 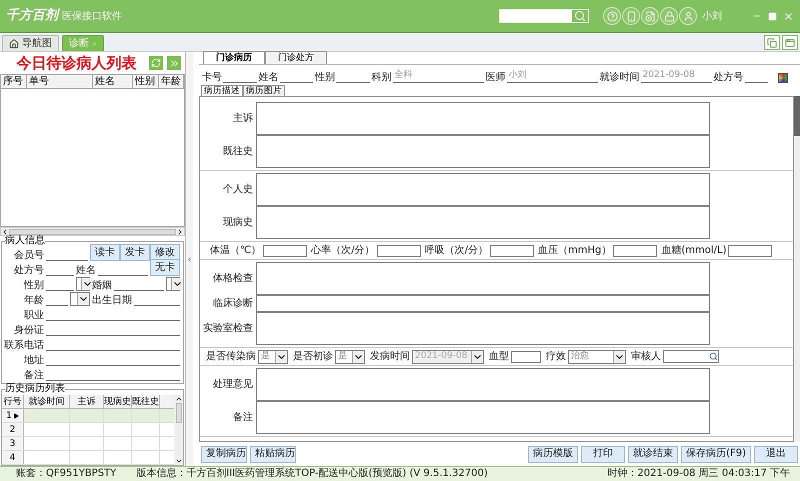 What do you see at coordinates (691, 356) in the screenshot?
I see `lookup-field` at bounding box center [691, 356].